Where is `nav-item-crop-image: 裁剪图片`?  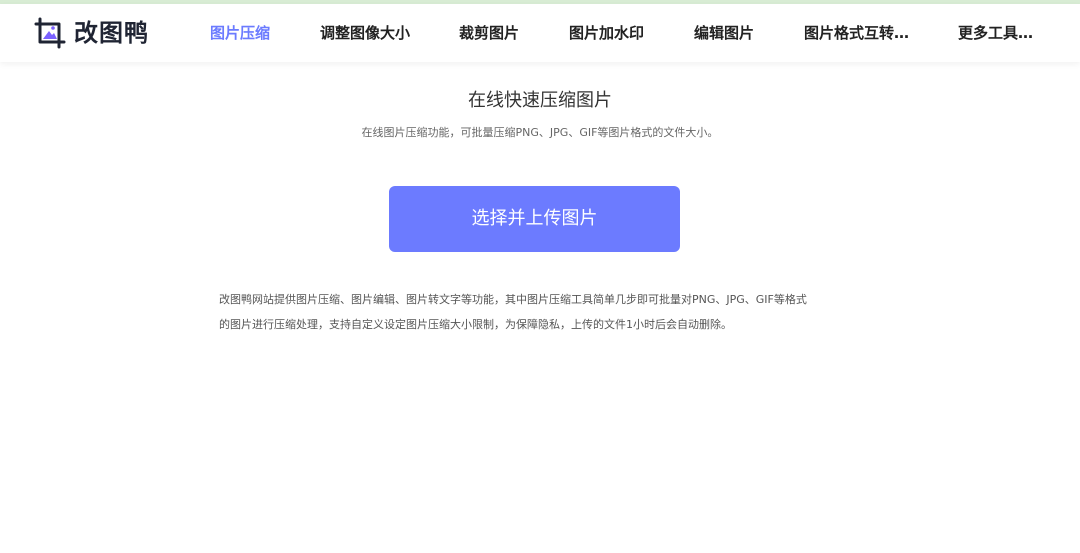 nav-item-crop-image: 裁剪图片 is located at coordinates (489, 33).